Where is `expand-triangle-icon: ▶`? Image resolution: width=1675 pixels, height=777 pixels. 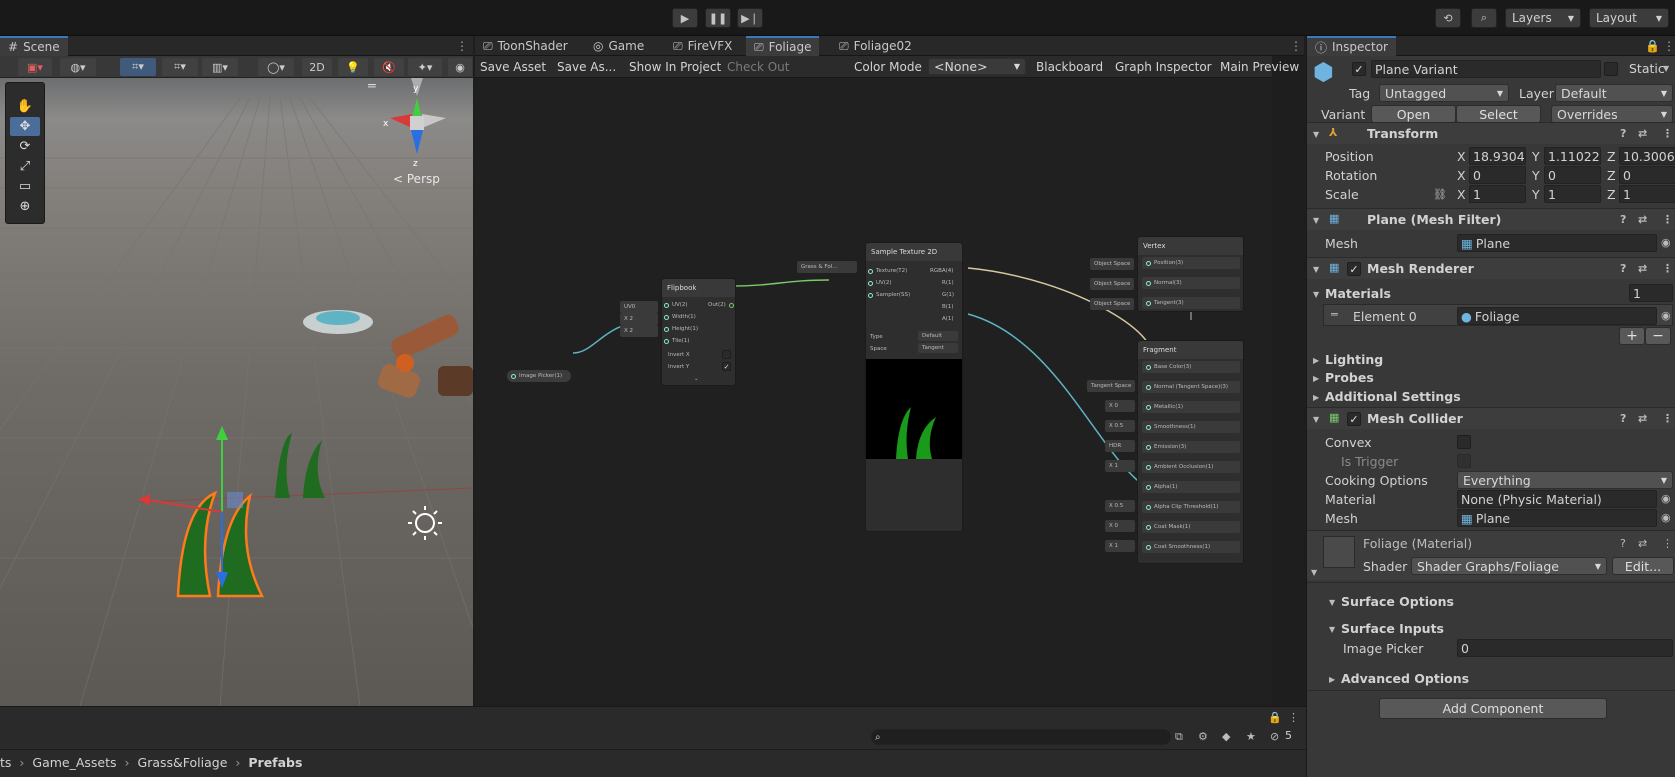 expand-triangle-icon: ▶ is located at coordinates (1316, 360).